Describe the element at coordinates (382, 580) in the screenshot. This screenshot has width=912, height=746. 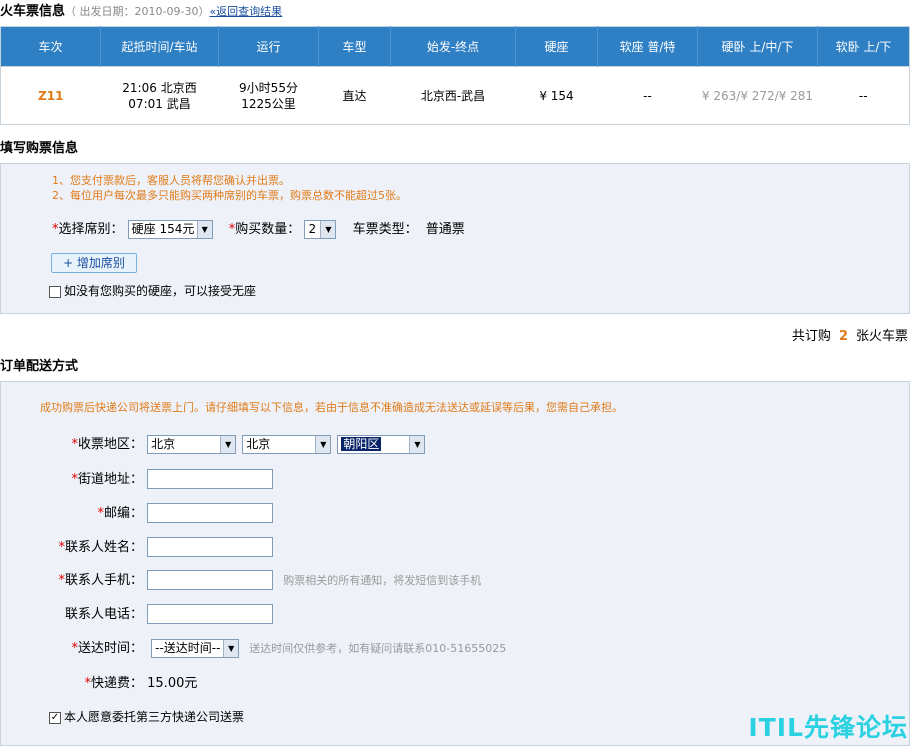
I see `mobile-hint: 购票相关的所有通知，将发短信到该手机` at that location.